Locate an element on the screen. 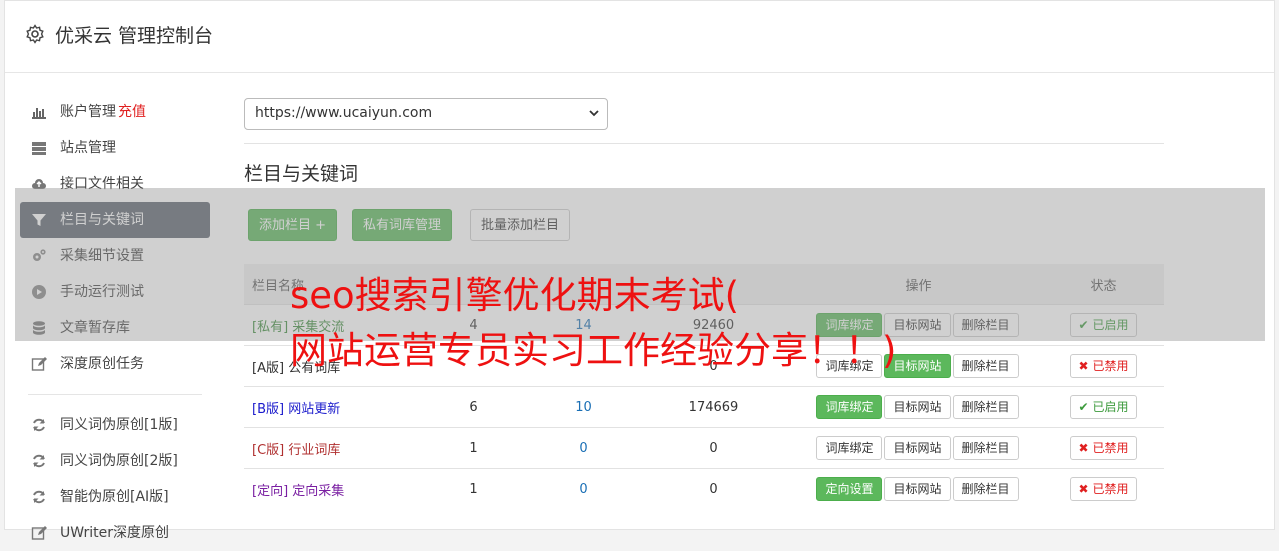 The height and width of the screenshot is (551, 1279). table-row: [定向] 定向采集 1 0 0 定向设置 目标网站 删除栏目 ✖ 已禁用 is located at coordinates (704, 488).